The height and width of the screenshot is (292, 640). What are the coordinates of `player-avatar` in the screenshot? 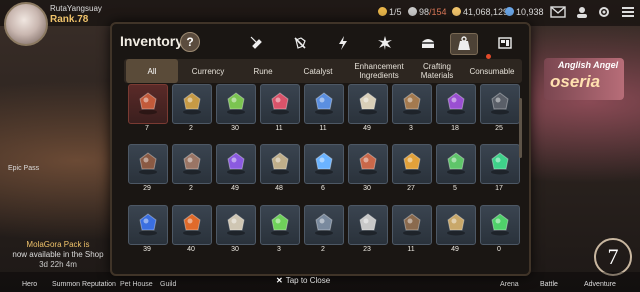 It's located at (26, 24).